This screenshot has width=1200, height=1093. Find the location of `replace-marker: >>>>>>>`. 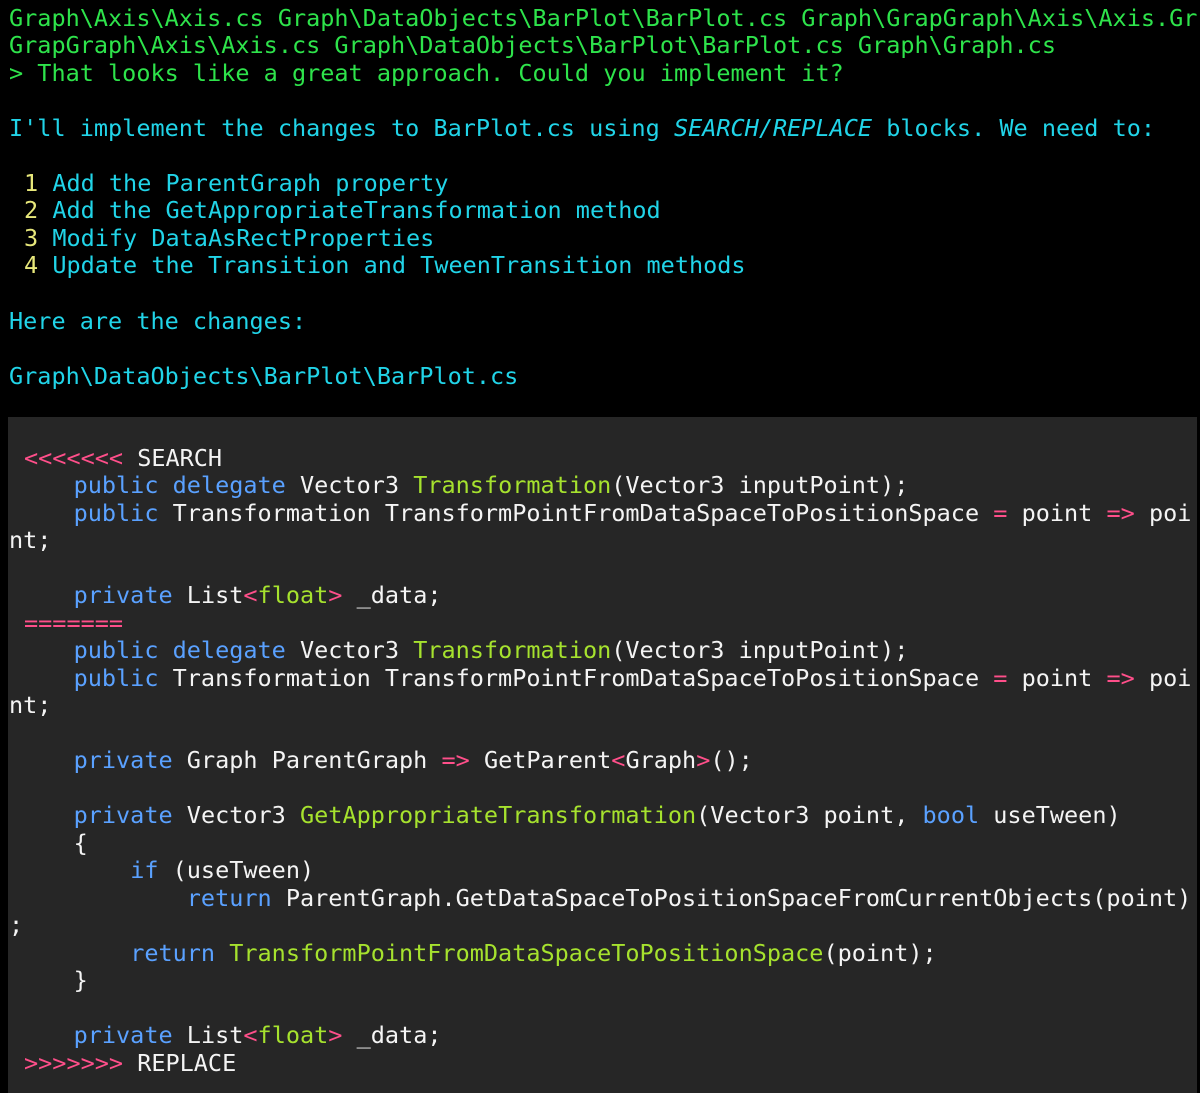

replace-marker: >>>>>>> is located at coordinates (74, 1063).